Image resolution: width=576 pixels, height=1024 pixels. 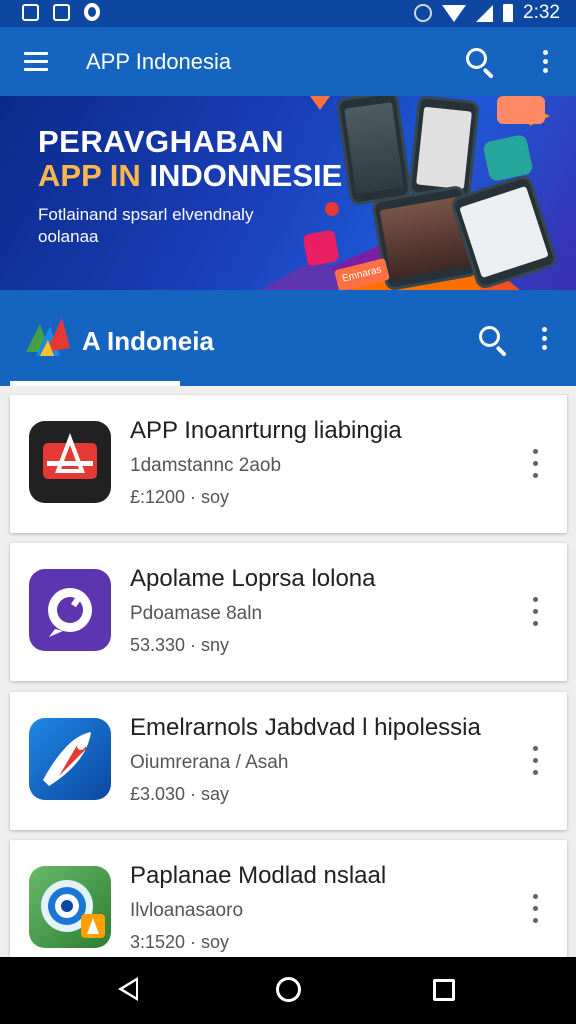 What do you see at coordinates (180, 645) in the screenshot?
I see `app-meta: 53.330 · sny` at bounding box center [180, 645].